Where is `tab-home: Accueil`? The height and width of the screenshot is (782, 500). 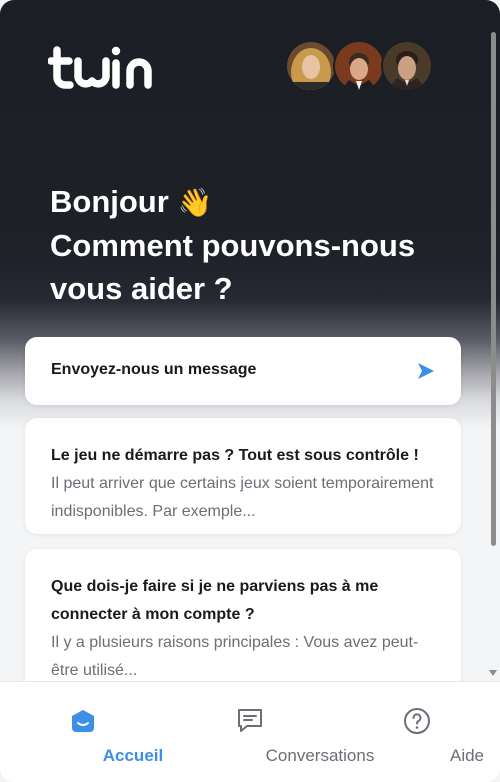
tab-home: Accueil is located at coordinates (98, 732).